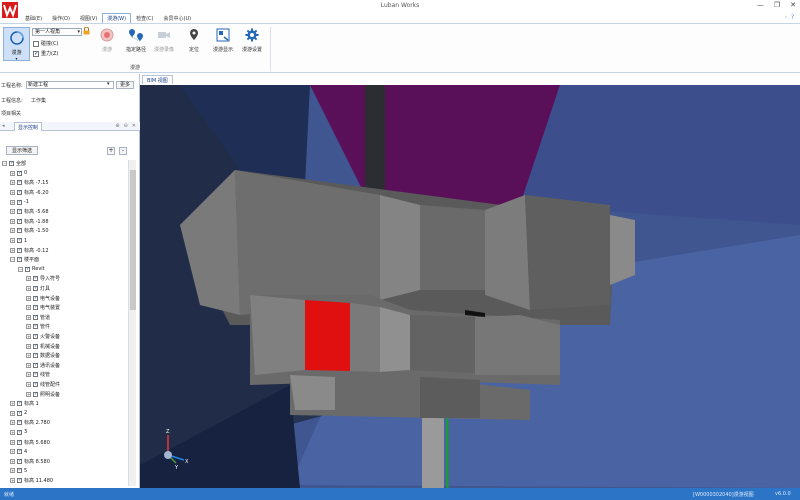 The width and height of the screenshot is (800, 500). What do you see at coordinates (65, 423) in the screenshot?
I see `tree-item: + 标高 2.780` at bounding box center [65, 423].